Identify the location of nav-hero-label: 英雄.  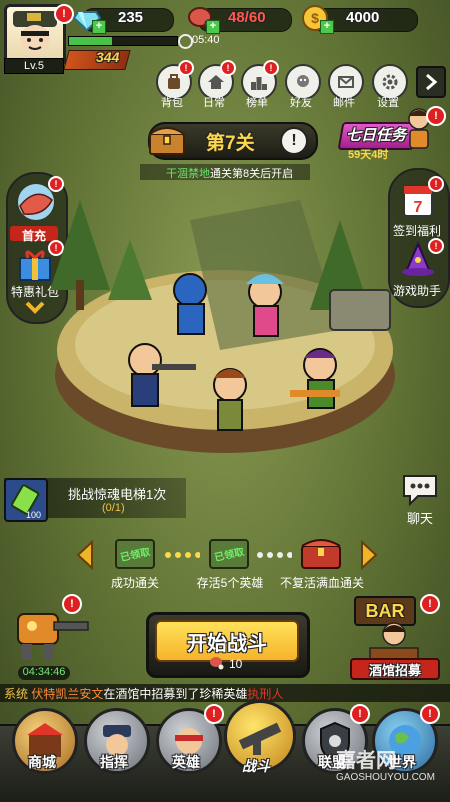
(186, 762).